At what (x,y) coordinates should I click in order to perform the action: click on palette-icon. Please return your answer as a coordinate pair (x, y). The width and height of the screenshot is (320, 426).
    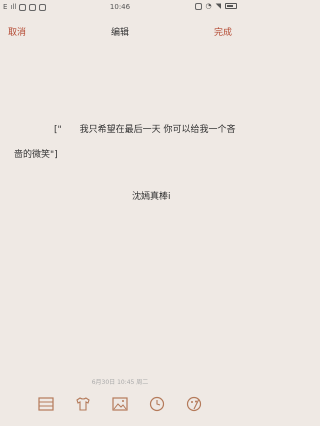
    Looking at the image, I should click on (194, 404).